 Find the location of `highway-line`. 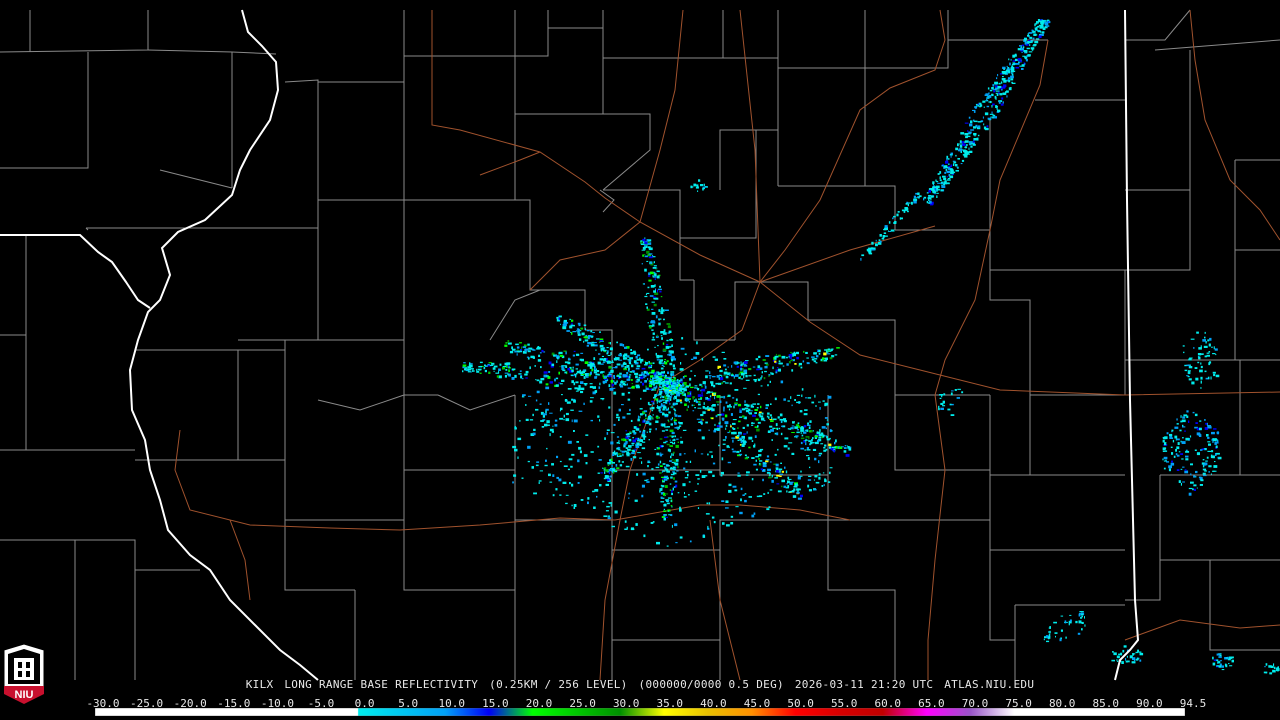

highway-line is located at coordinates (847, 254).